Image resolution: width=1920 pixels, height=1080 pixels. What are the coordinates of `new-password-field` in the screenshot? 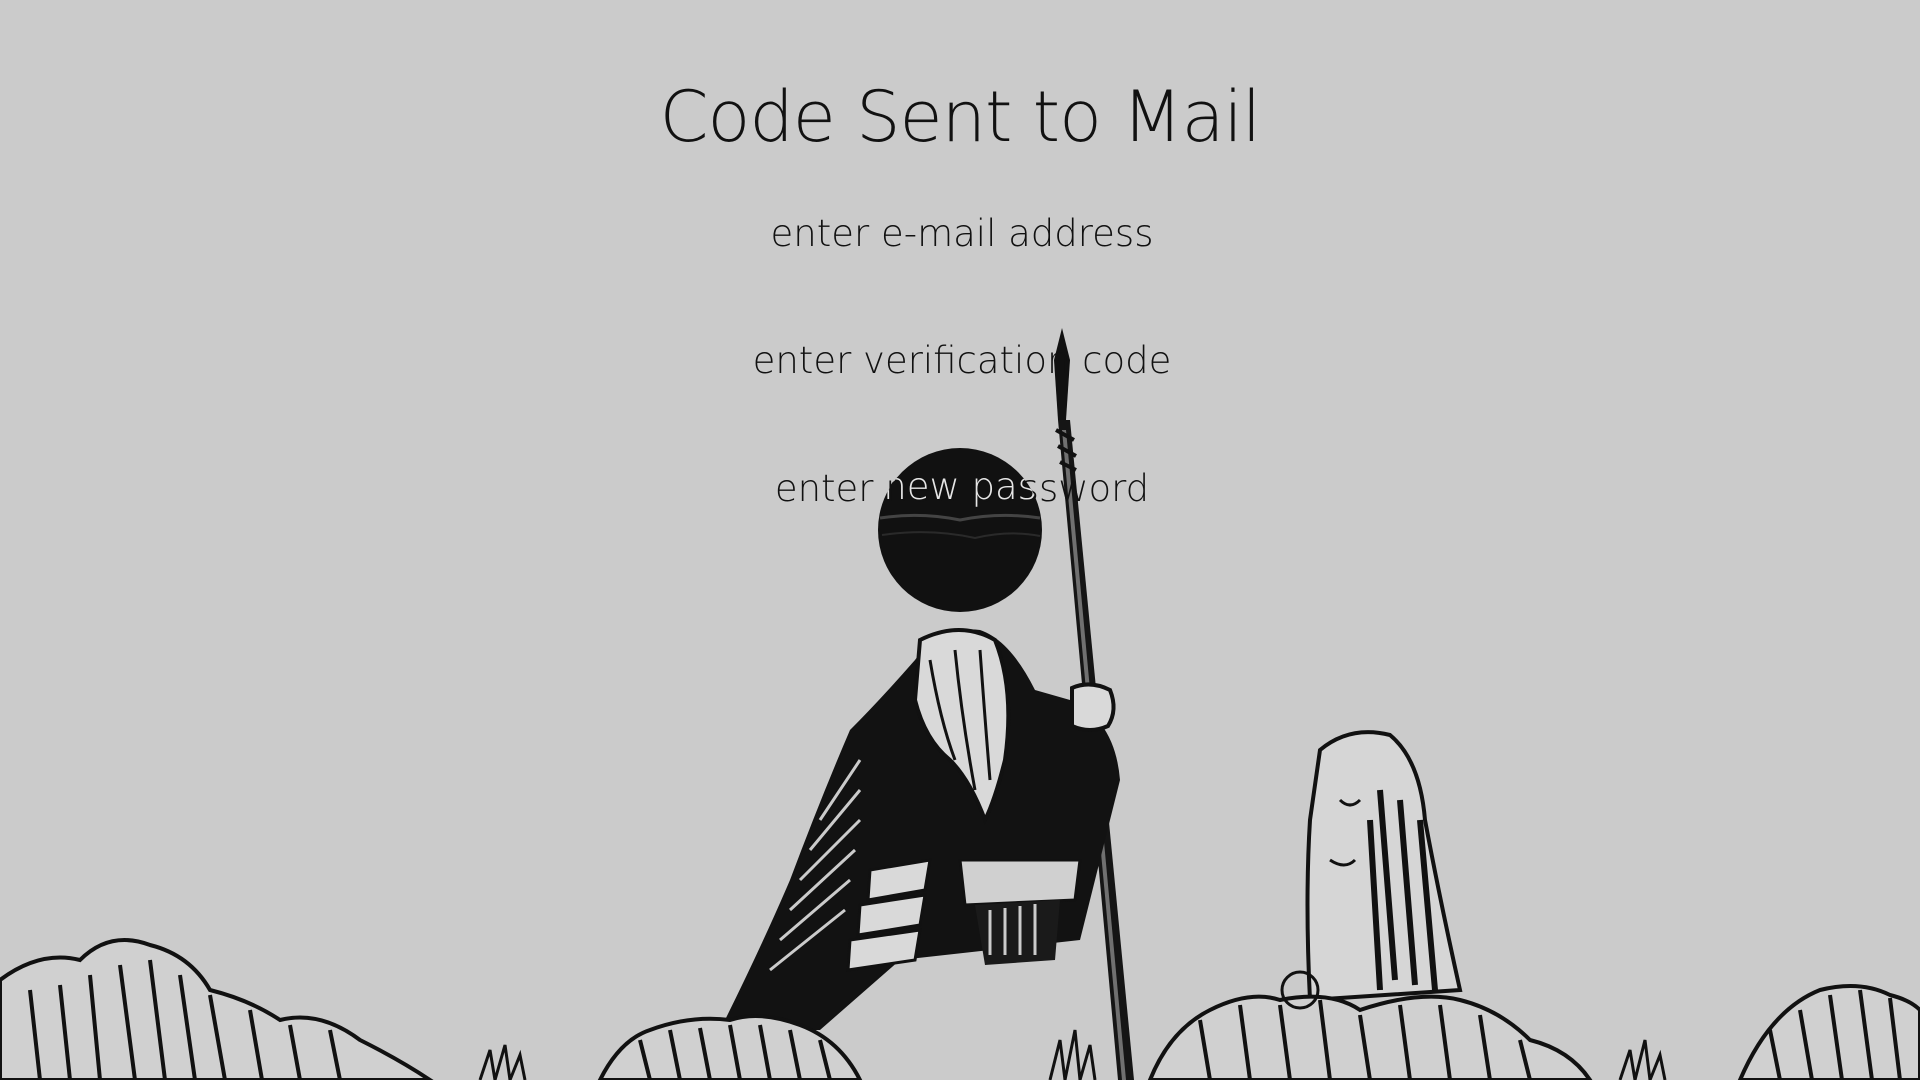 It's located at (962, 488).